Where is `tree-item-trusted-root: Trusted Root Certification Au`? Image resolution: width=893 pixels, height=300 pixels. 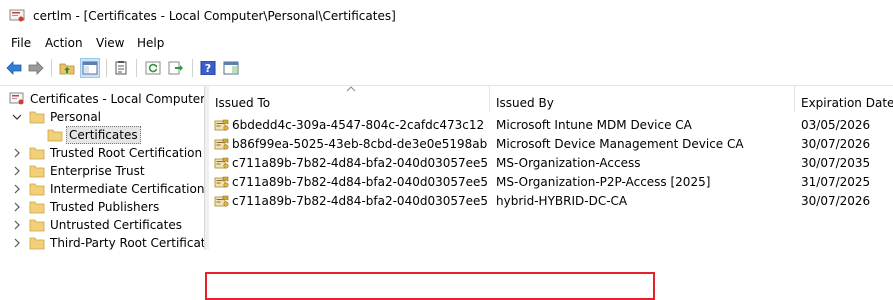
tree-item-trusted-root: Trusted Root Certification Au is located at coordinates (102, 153).